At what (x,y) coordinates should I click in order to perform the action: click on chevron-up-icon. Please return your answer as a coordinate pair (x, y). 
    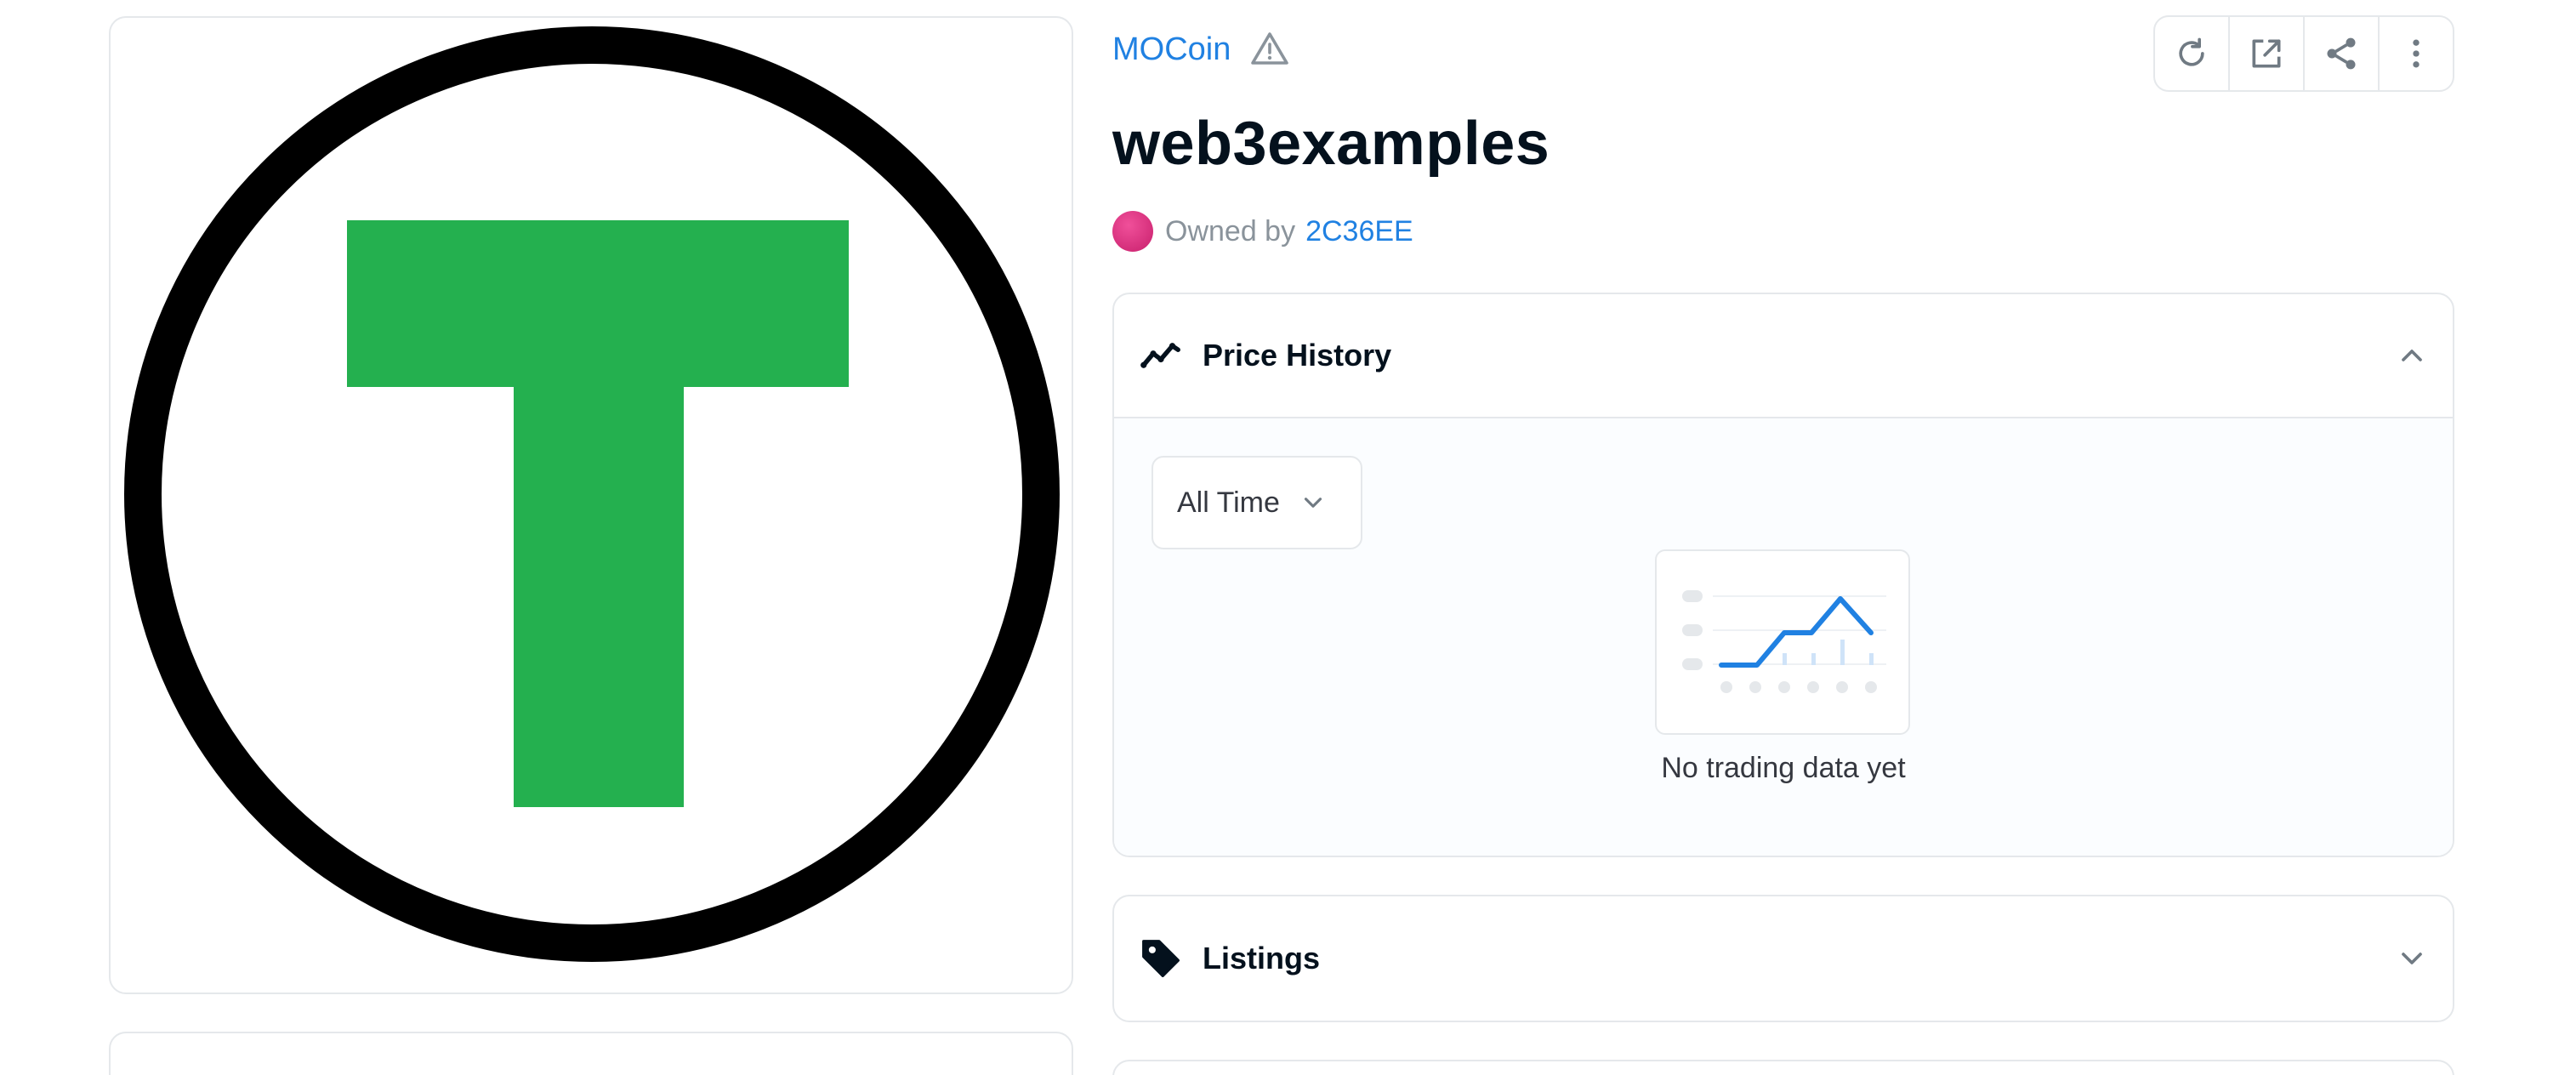
    Looking at the image, I should click on (2412, 355).